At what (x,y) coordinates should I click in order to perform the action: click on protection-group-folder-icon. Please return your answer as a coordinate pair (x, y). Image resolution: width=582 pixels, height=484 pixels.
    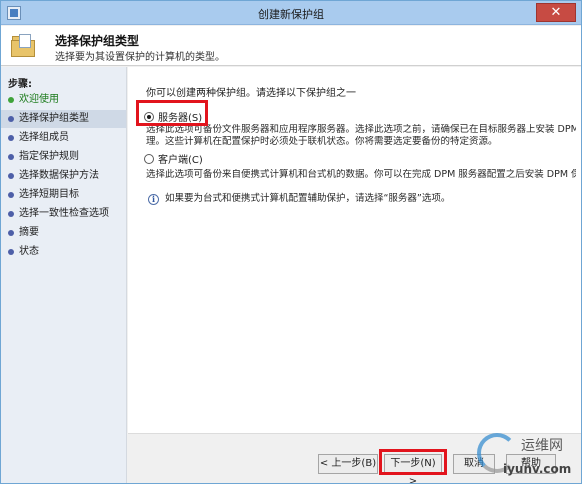
    Looking at the image, I should click on (24, 46).